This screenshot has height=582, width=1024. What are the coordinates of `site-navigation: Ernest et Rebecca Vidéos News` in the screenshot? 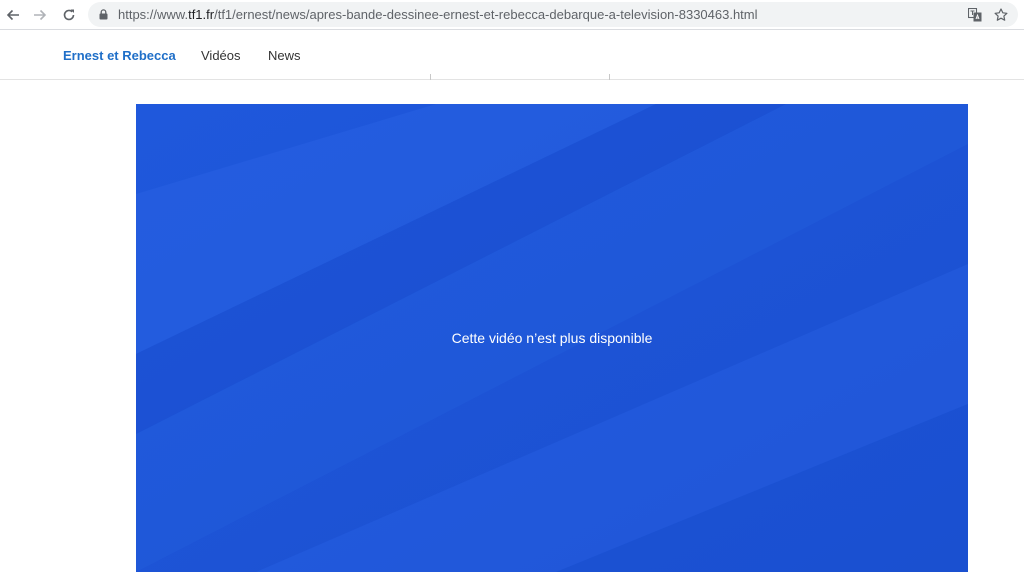 It's located at (512, 55).